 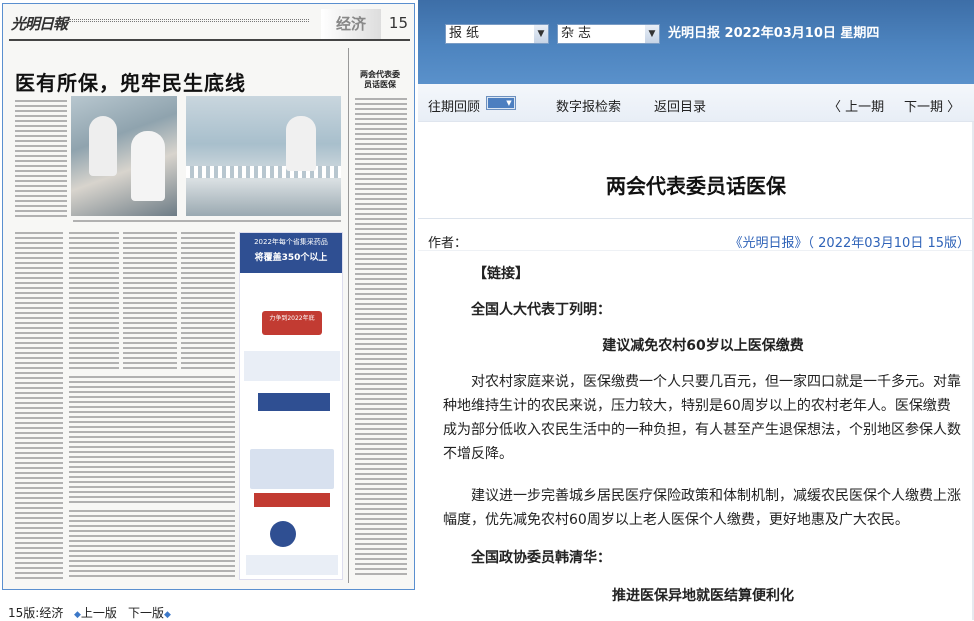 What do you see at coordinates (291, 242) in the screenshot?
I see `infographic-title-small: 2022年每个省集采药品` at bounding box center [291, 242].